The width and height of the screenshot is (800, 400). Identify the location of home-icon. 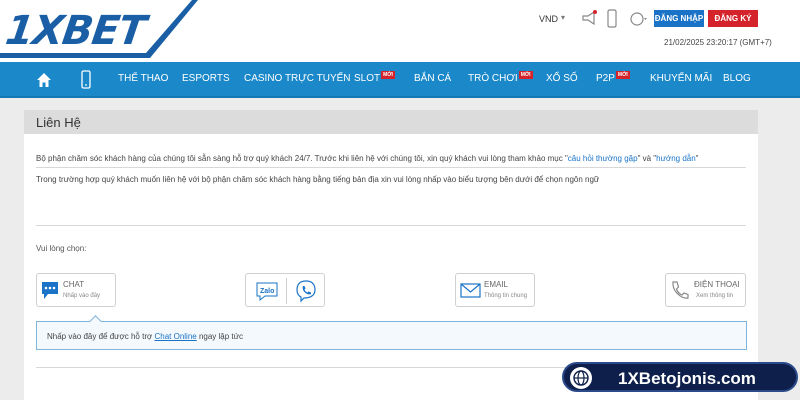
(44, 80).